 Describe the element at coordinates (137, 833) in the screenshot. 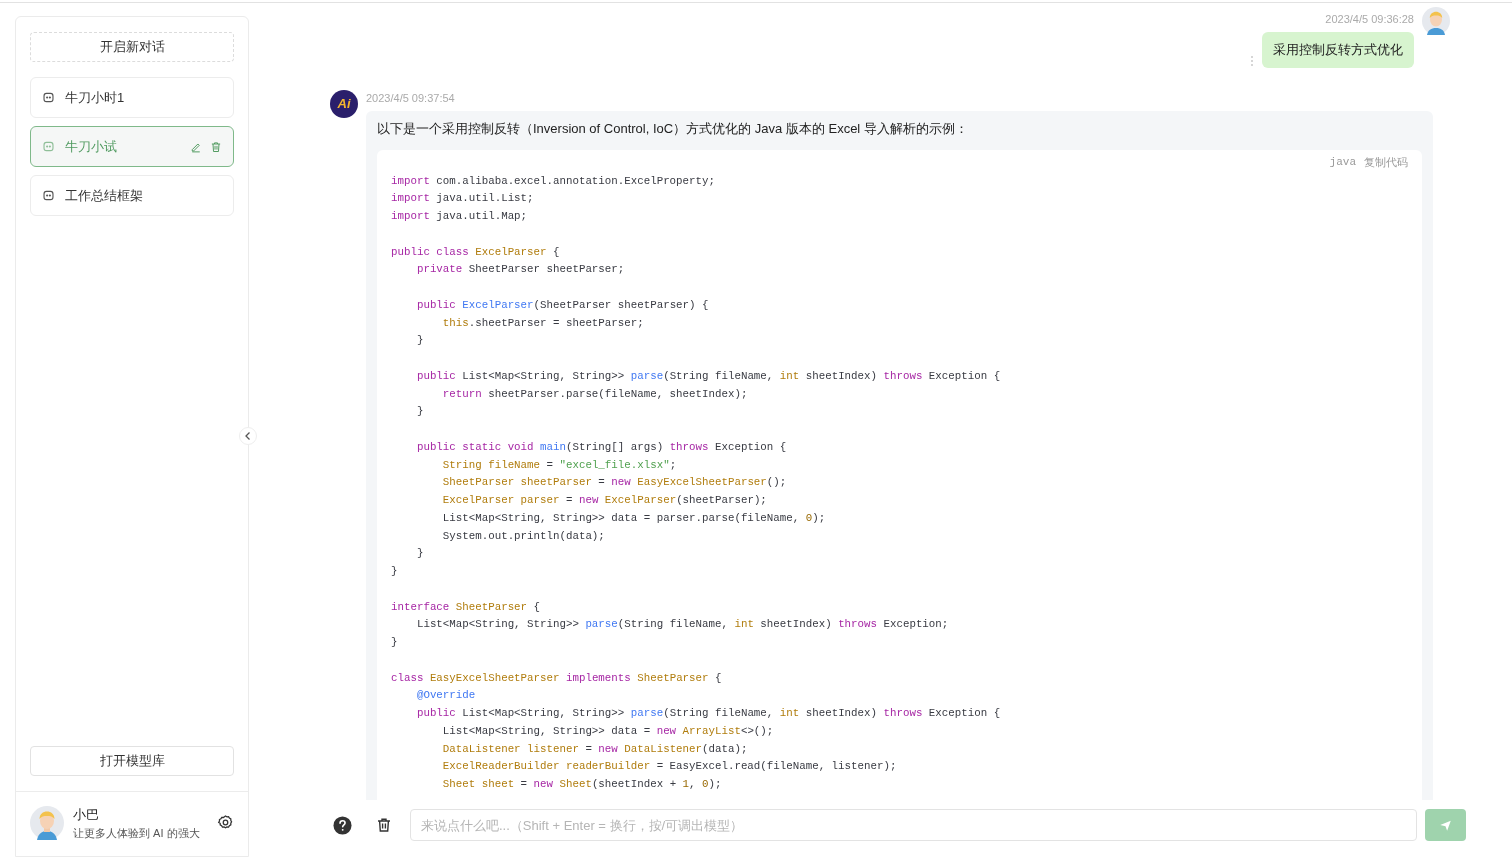

I see `user-tagline: 让更多人体验到 AI 的强大` at that location.